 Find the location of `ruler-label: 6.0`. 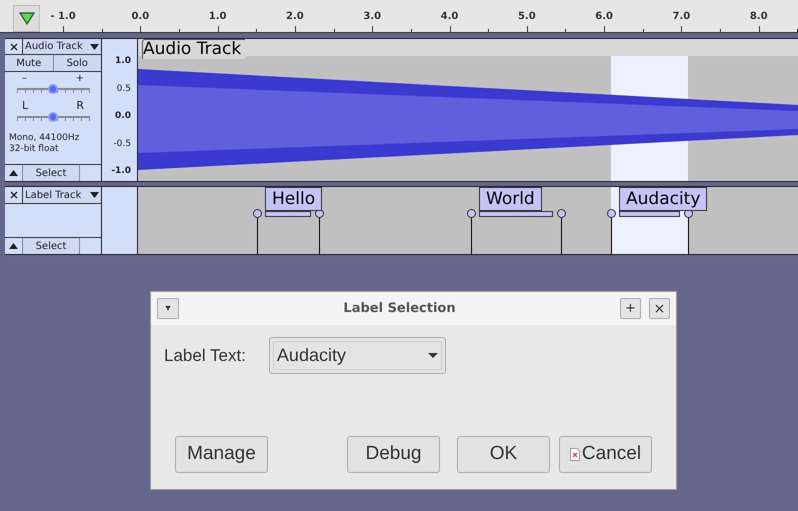

ruler-label: 6.0 is located at coordinates (604, 17).